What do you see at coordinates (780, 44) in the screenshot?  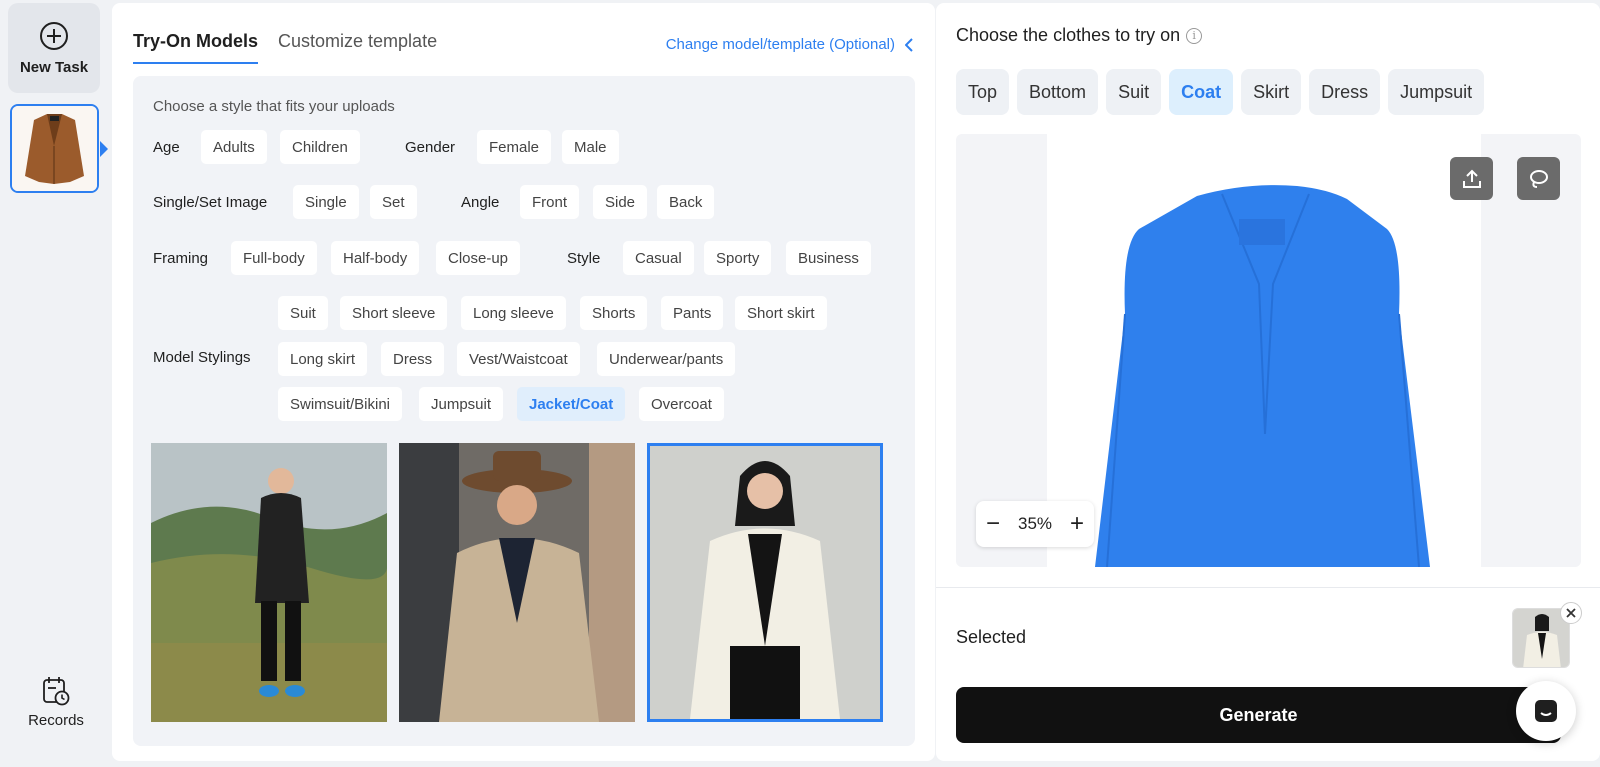 I see `change-model-label: Change model/template (Optional)` at bounding box center [780, 44].